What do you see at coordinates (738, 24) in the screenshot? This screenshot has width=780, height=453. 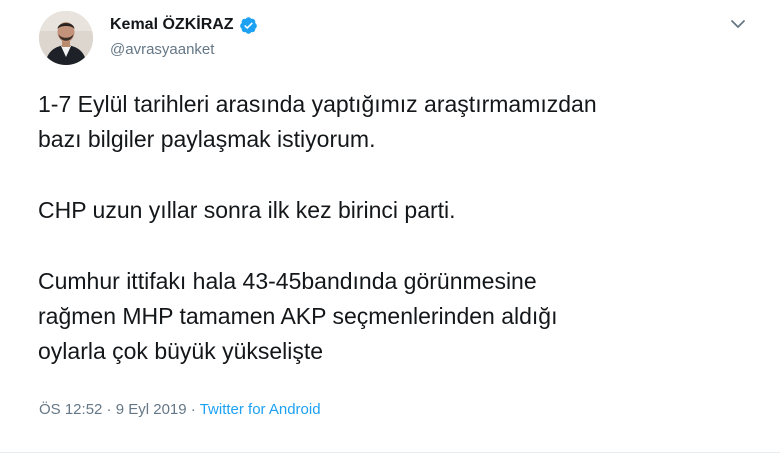 I see `chevron-down-icon` at bounding box center [738, 24].